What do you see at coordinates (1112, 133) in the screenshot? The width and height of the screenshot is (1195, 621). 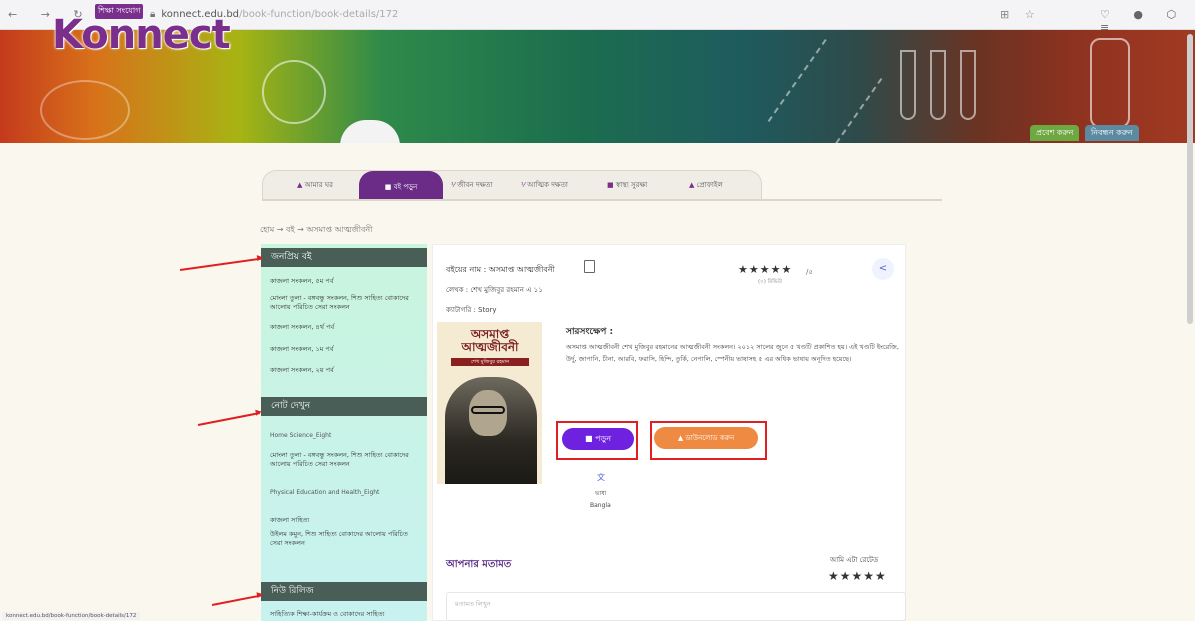 I see `register-button: নিবন্ধন করুন` at bounding box center [1112, 133].